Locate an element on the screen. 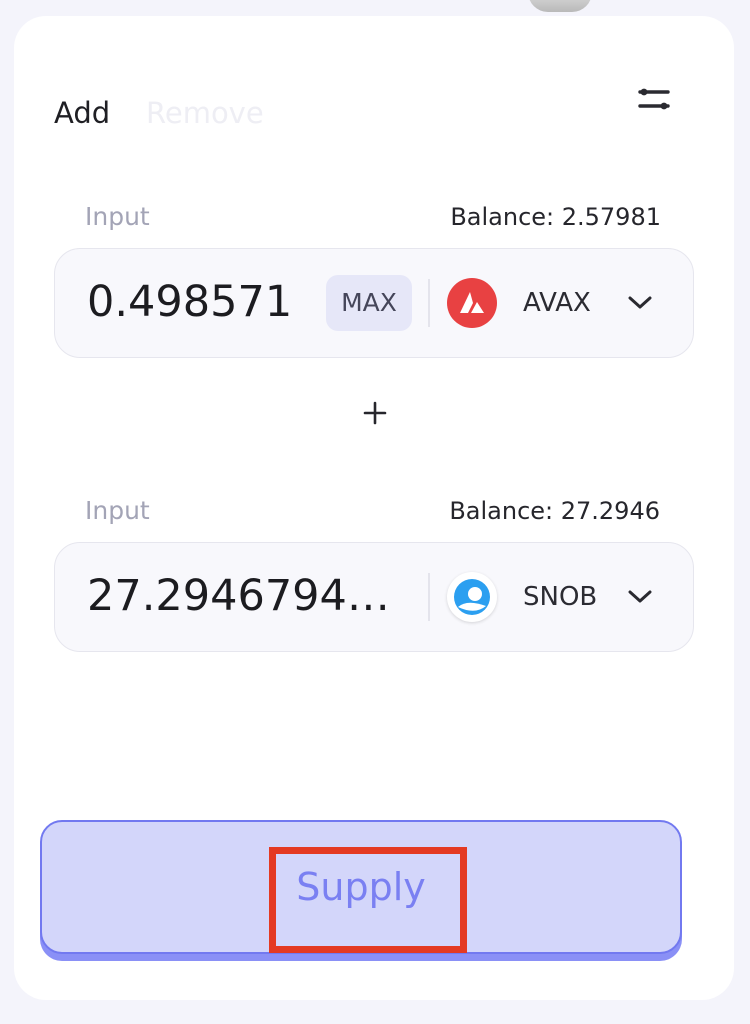  second-input-box: 27.29467940... SNOB is located at coordinates (374, 597).